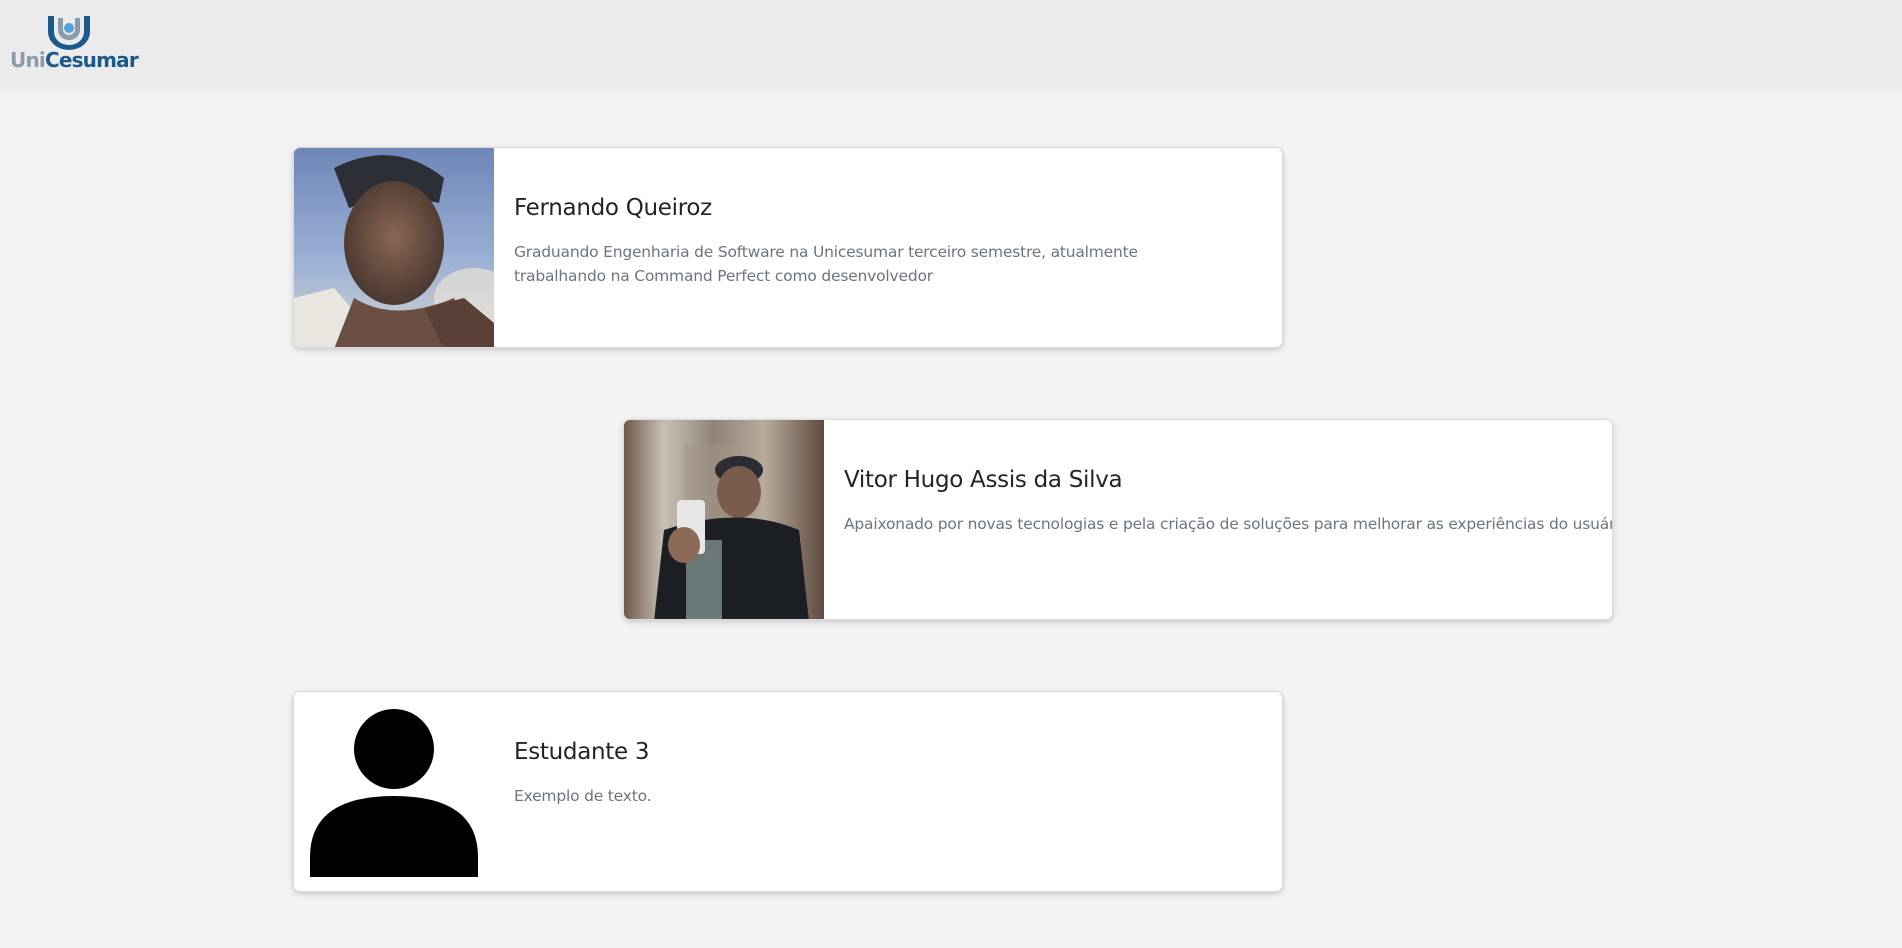 This screenshot has height=948, width=1902. I want to click on logo-wordmark: UniCesumar, so click(74, 60).